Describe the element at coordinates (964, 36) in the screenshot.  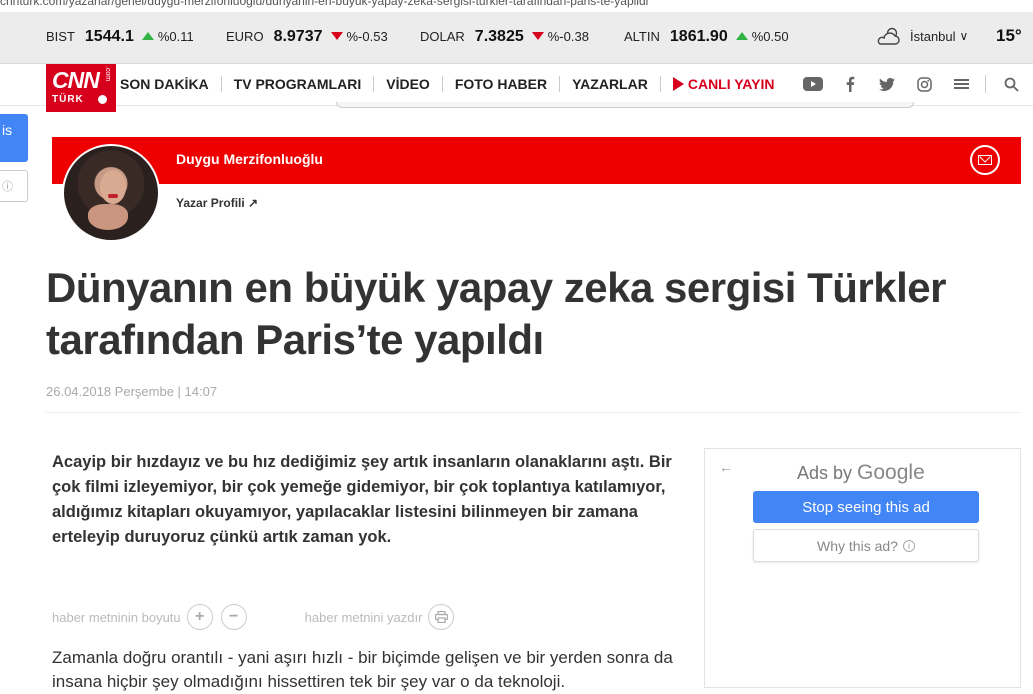
I see `chevron-down-icon: ∨` at that location.